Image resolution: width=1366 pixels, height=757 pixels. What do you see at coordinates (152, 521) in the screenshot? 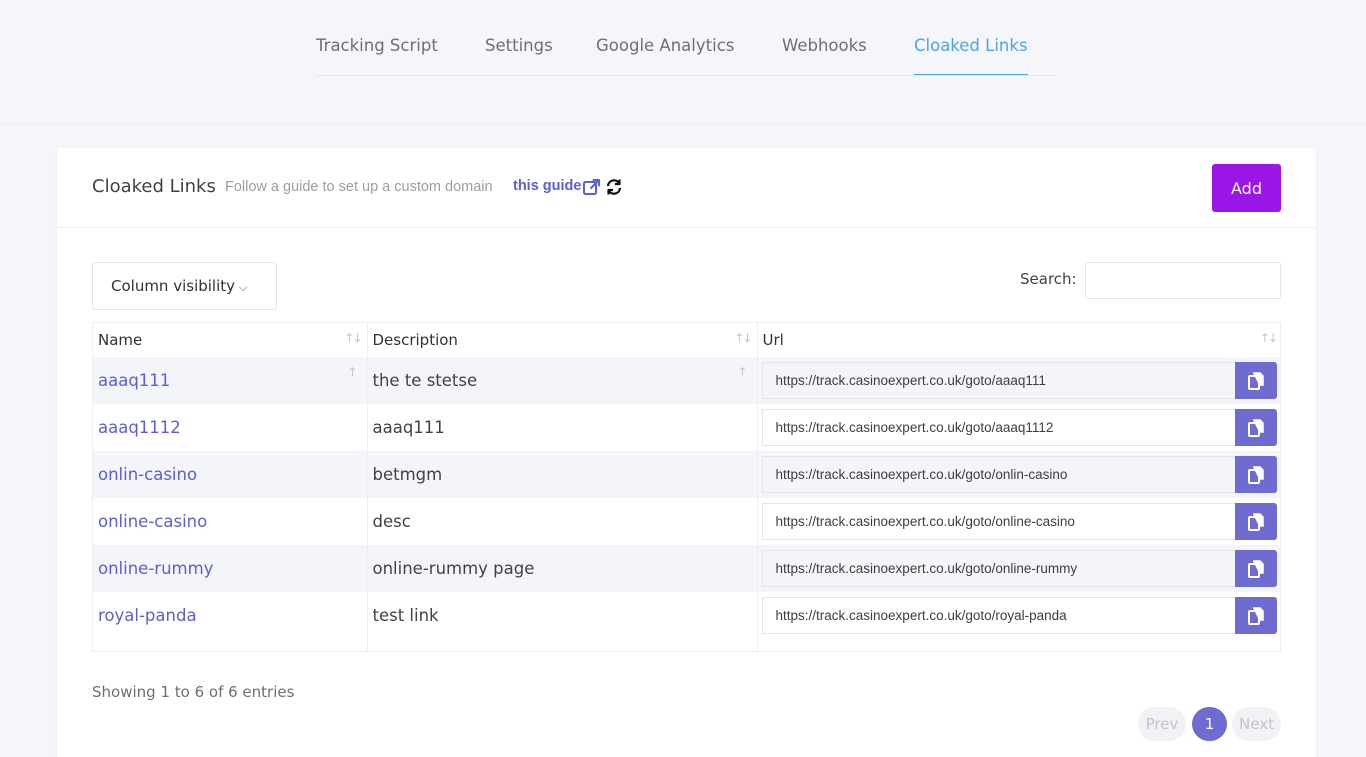
I see `link-name: online-casino` at bounding box center [152, 521].